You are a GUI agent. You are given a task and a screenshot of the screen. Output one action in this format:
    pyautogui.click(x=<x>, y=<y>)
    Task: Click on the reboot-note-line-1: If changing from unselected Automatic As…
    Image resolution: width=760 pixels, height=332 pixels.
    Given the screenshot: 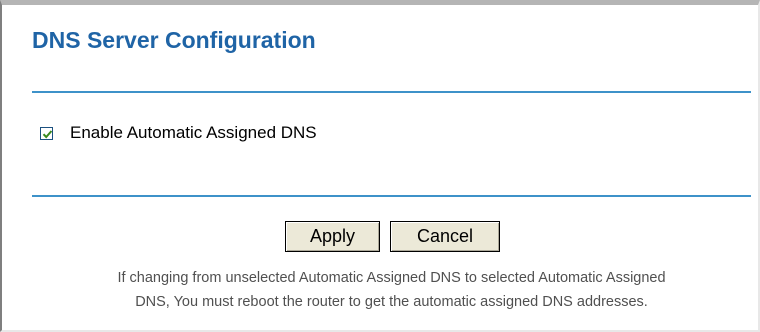 What is the action you would take?
    pyautogui.click(x=391, y=278)
    